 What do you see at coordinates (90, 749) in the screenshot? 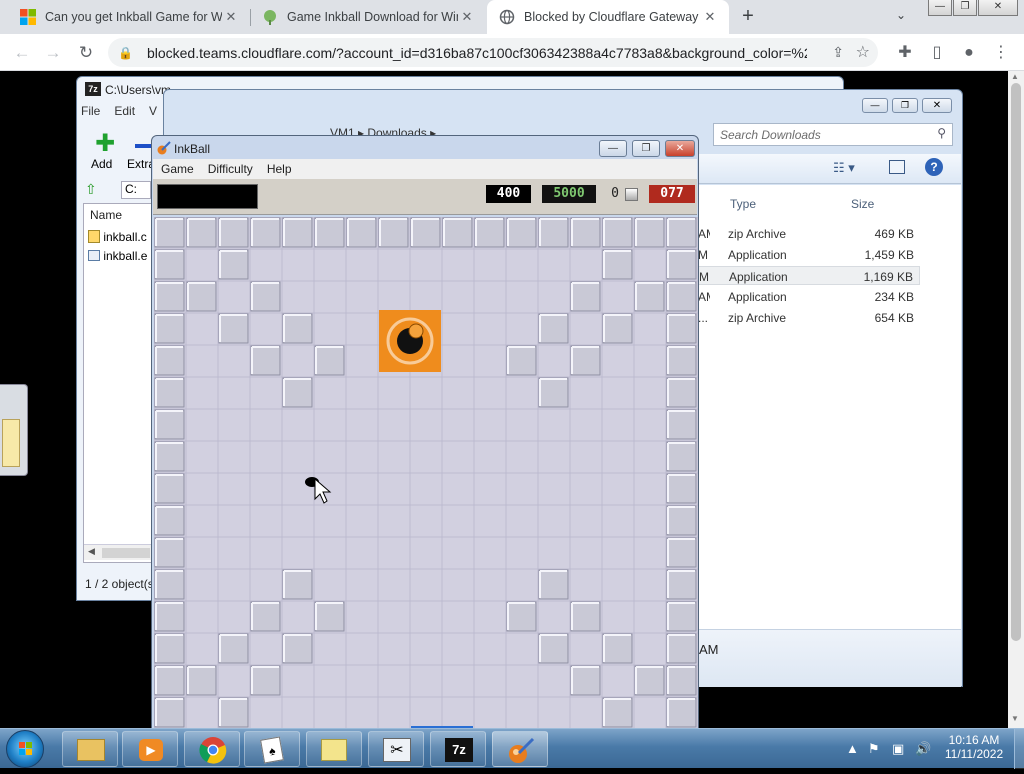
I see `explorer-taskbar-button` at bounding box center [90, 749].